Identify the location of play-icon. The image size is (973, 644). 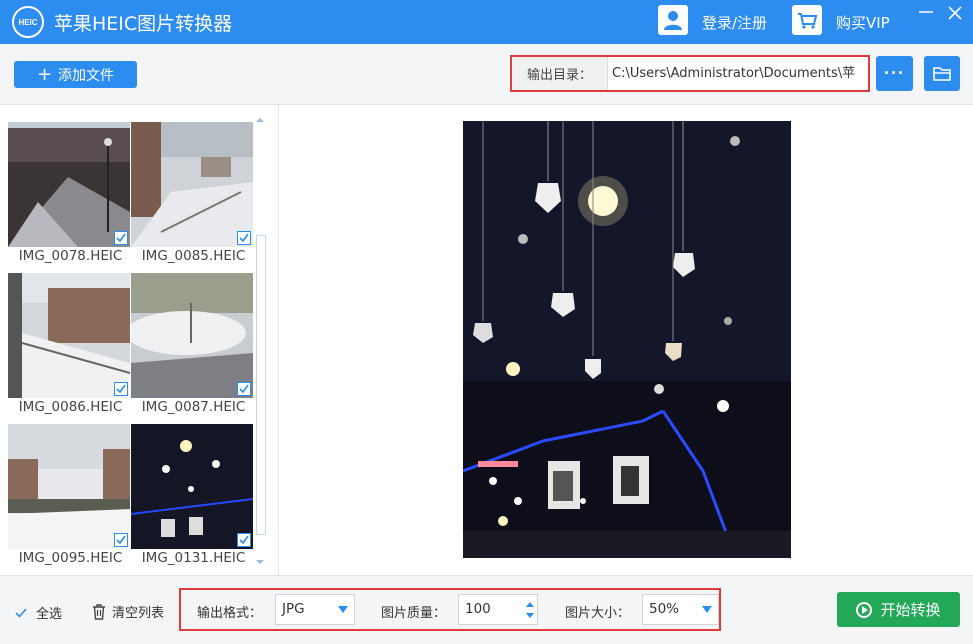
(864, 609).